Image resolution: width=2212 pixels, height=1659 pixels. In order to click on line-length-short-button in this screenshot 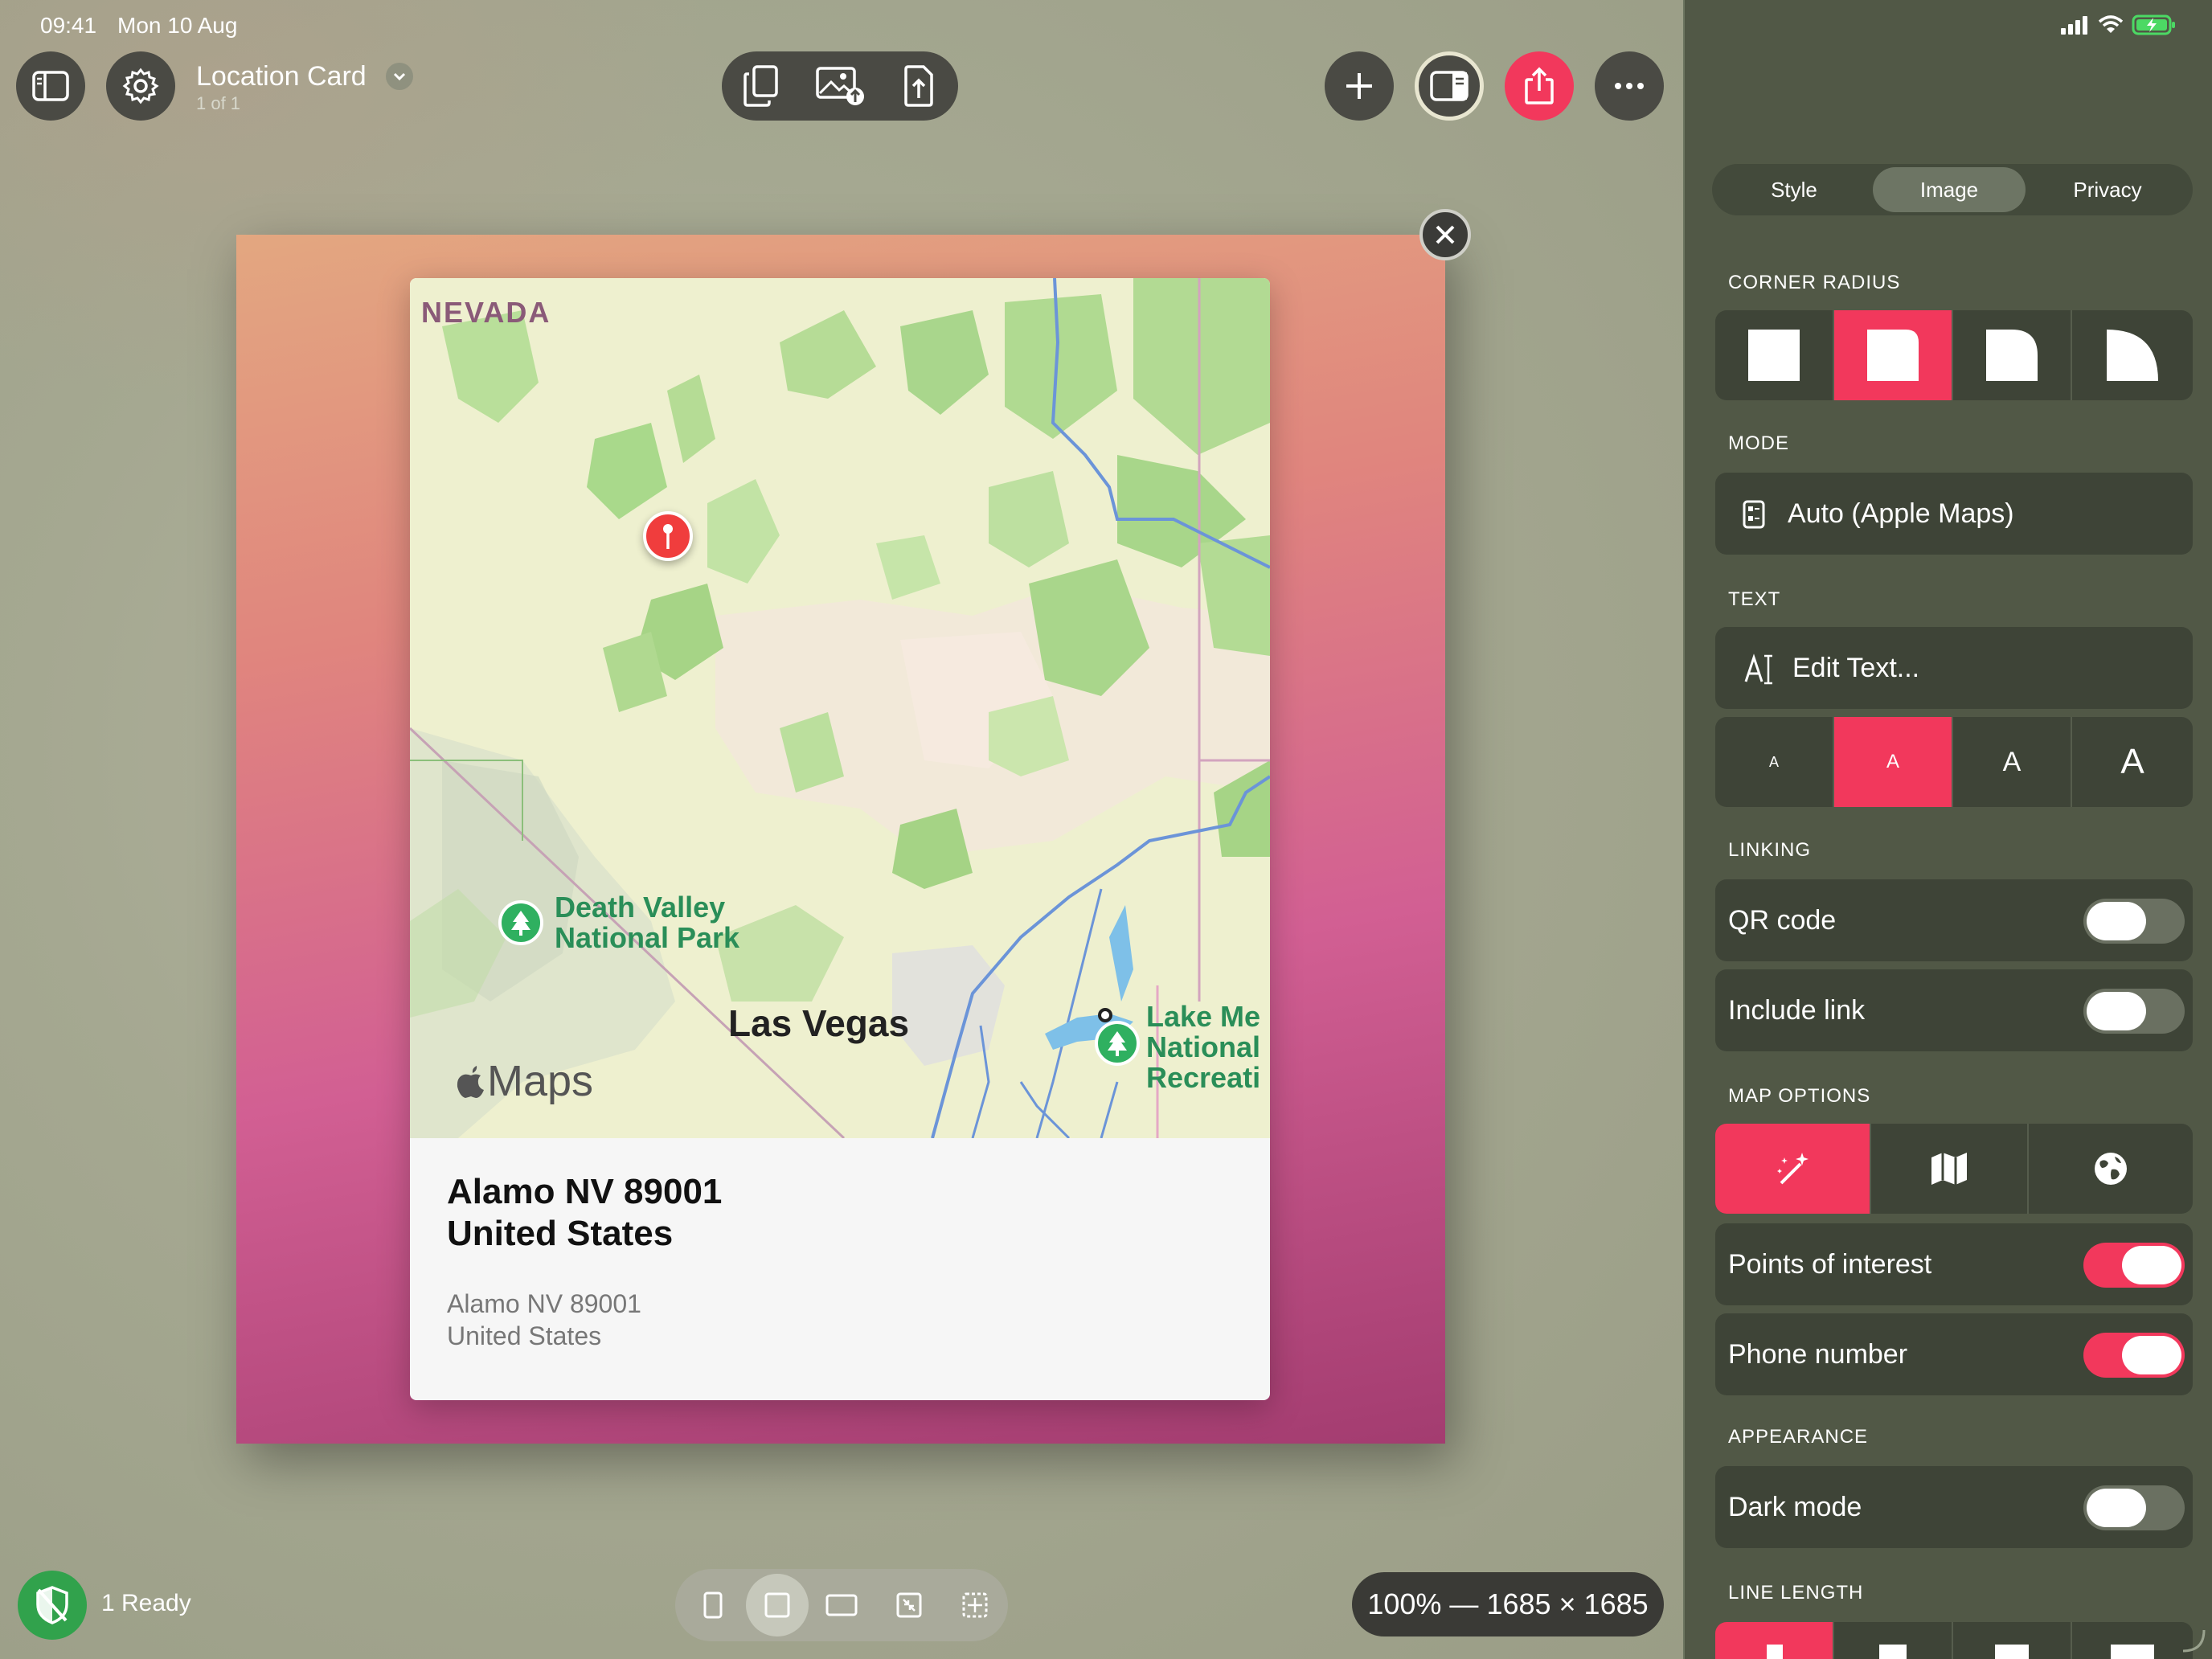, I will do `click(1774, 1640)`.